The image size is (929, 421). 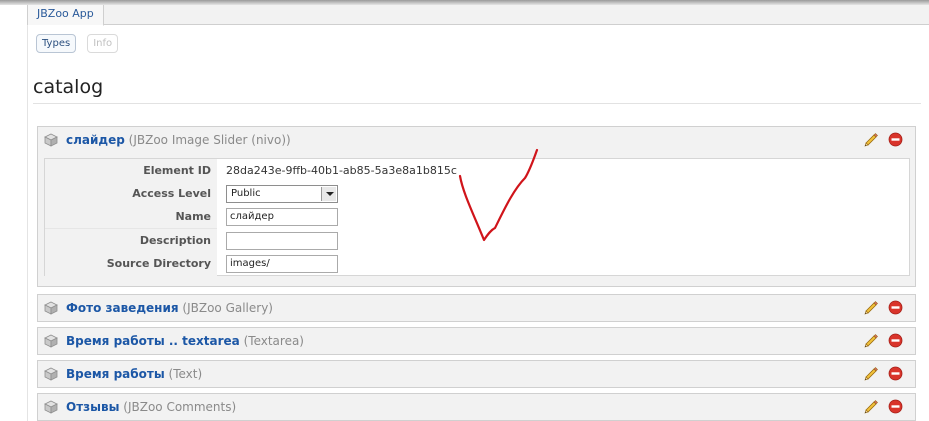 I want to click on element-panel-reviews: Отзывы (JBZoo Comments), so click(x=476, y=407).